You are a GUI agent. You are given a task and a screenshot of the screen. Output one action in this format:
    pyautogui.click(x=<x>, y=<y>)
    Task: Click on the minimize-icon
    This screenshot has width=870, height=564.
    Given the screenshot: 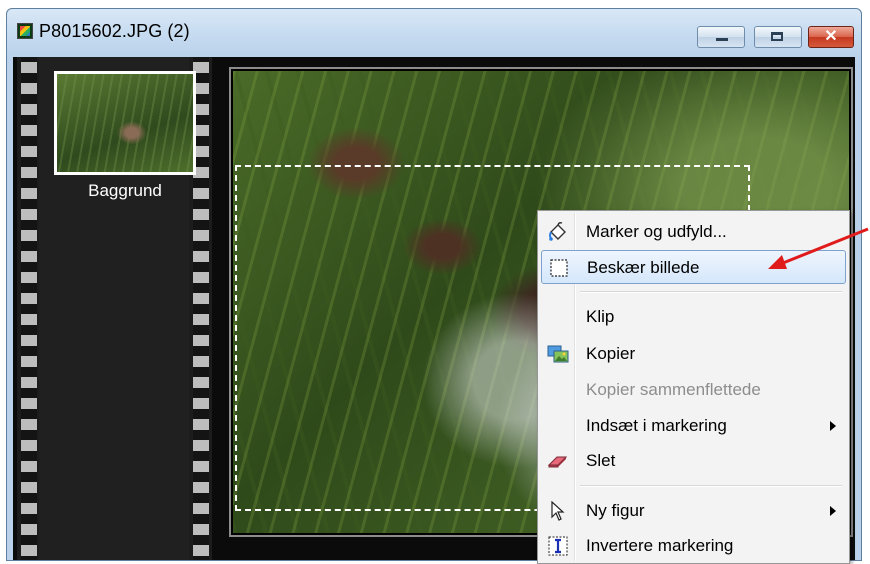 What is the action you would take?
    pyautogui.click(x=722, y=39)
    